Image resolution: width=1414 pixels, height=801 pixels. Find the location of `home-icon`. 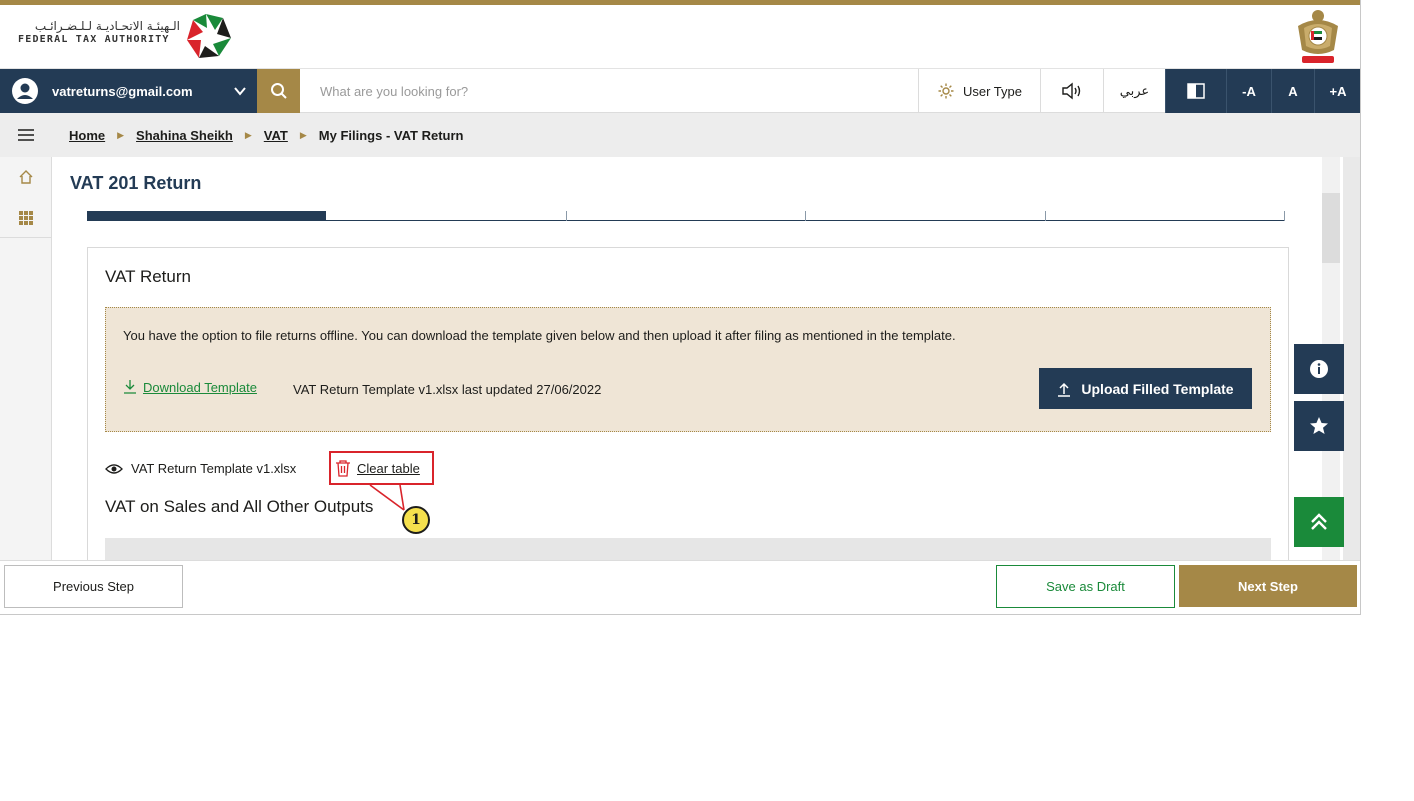

home-icon is located at coordinates (26, 177).